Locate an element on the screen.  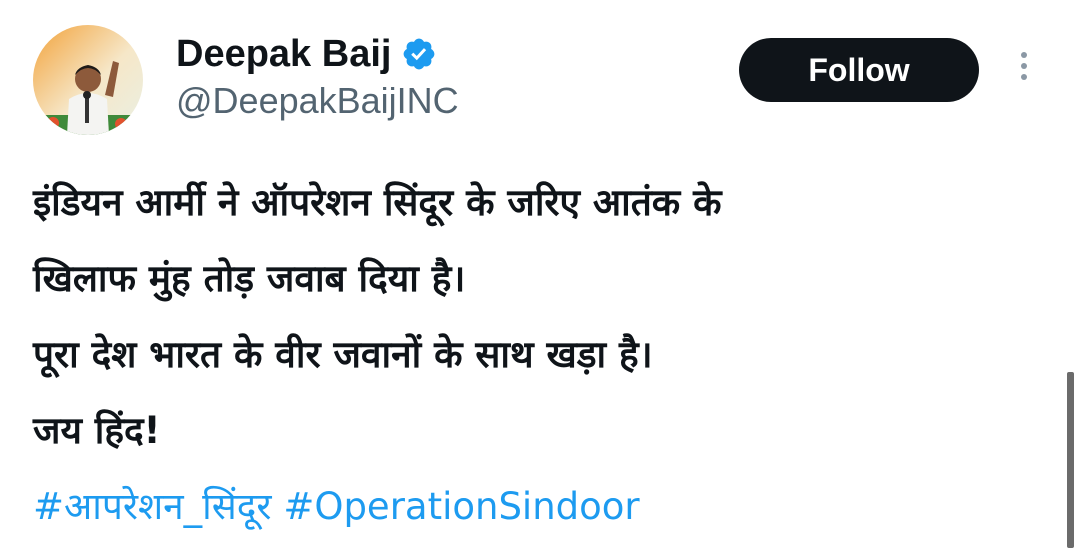
author-name-row: Deepak Baij is located at coordinates (306, 54).